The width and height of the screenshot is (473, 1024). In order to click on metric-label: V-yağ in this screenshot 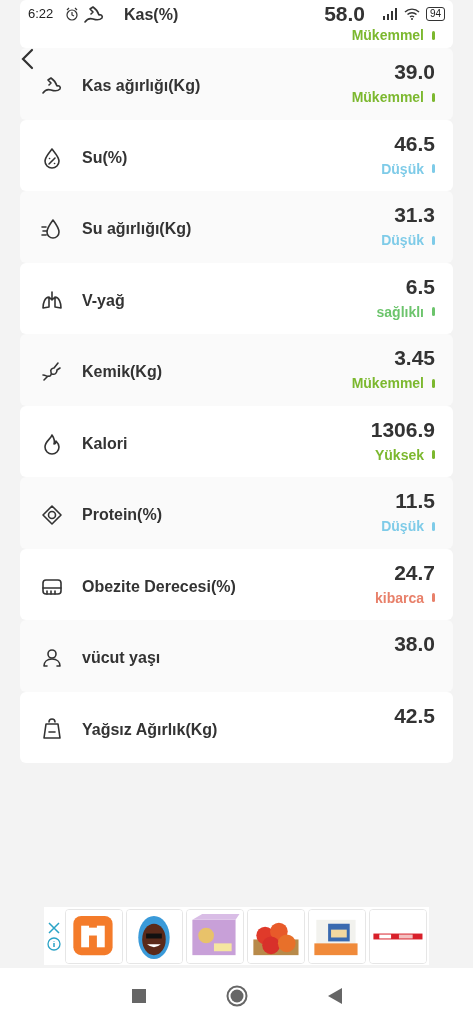, I will do `click(103, 300)`.